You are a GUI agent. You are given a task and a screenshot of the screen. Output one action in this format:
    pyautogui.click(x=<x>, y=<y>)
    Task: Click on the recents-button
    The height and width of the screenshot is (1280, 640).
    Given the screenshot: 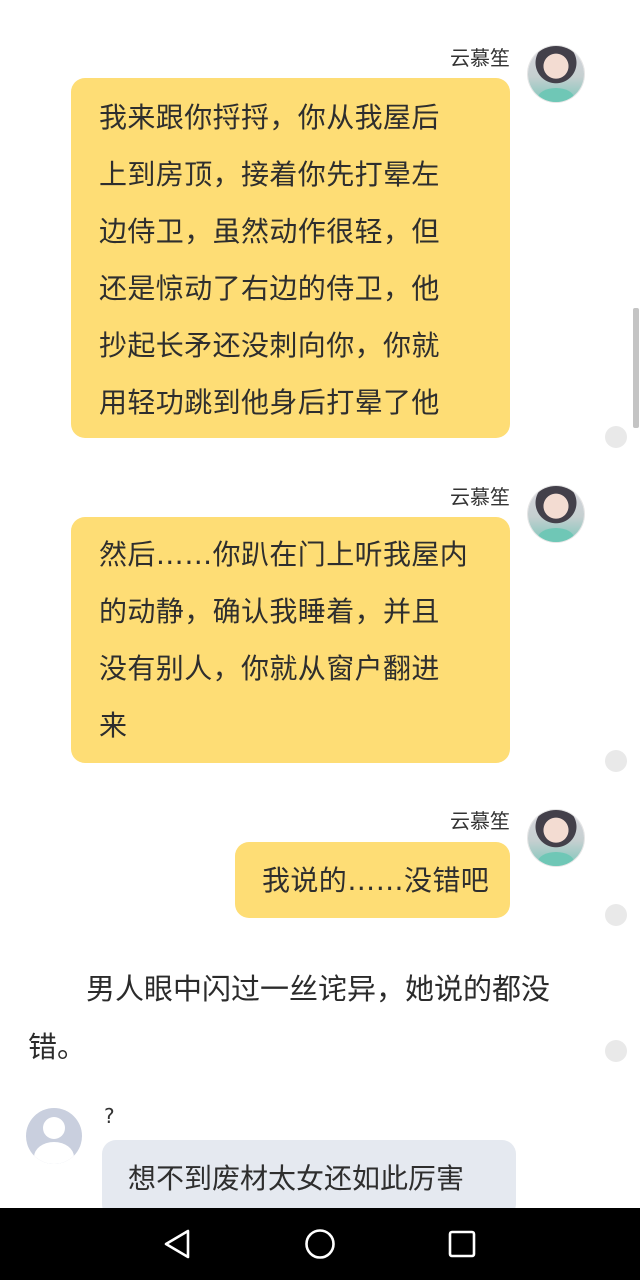 What is the action you would take?
    pyautogui.click(x=462, y=1244)
    